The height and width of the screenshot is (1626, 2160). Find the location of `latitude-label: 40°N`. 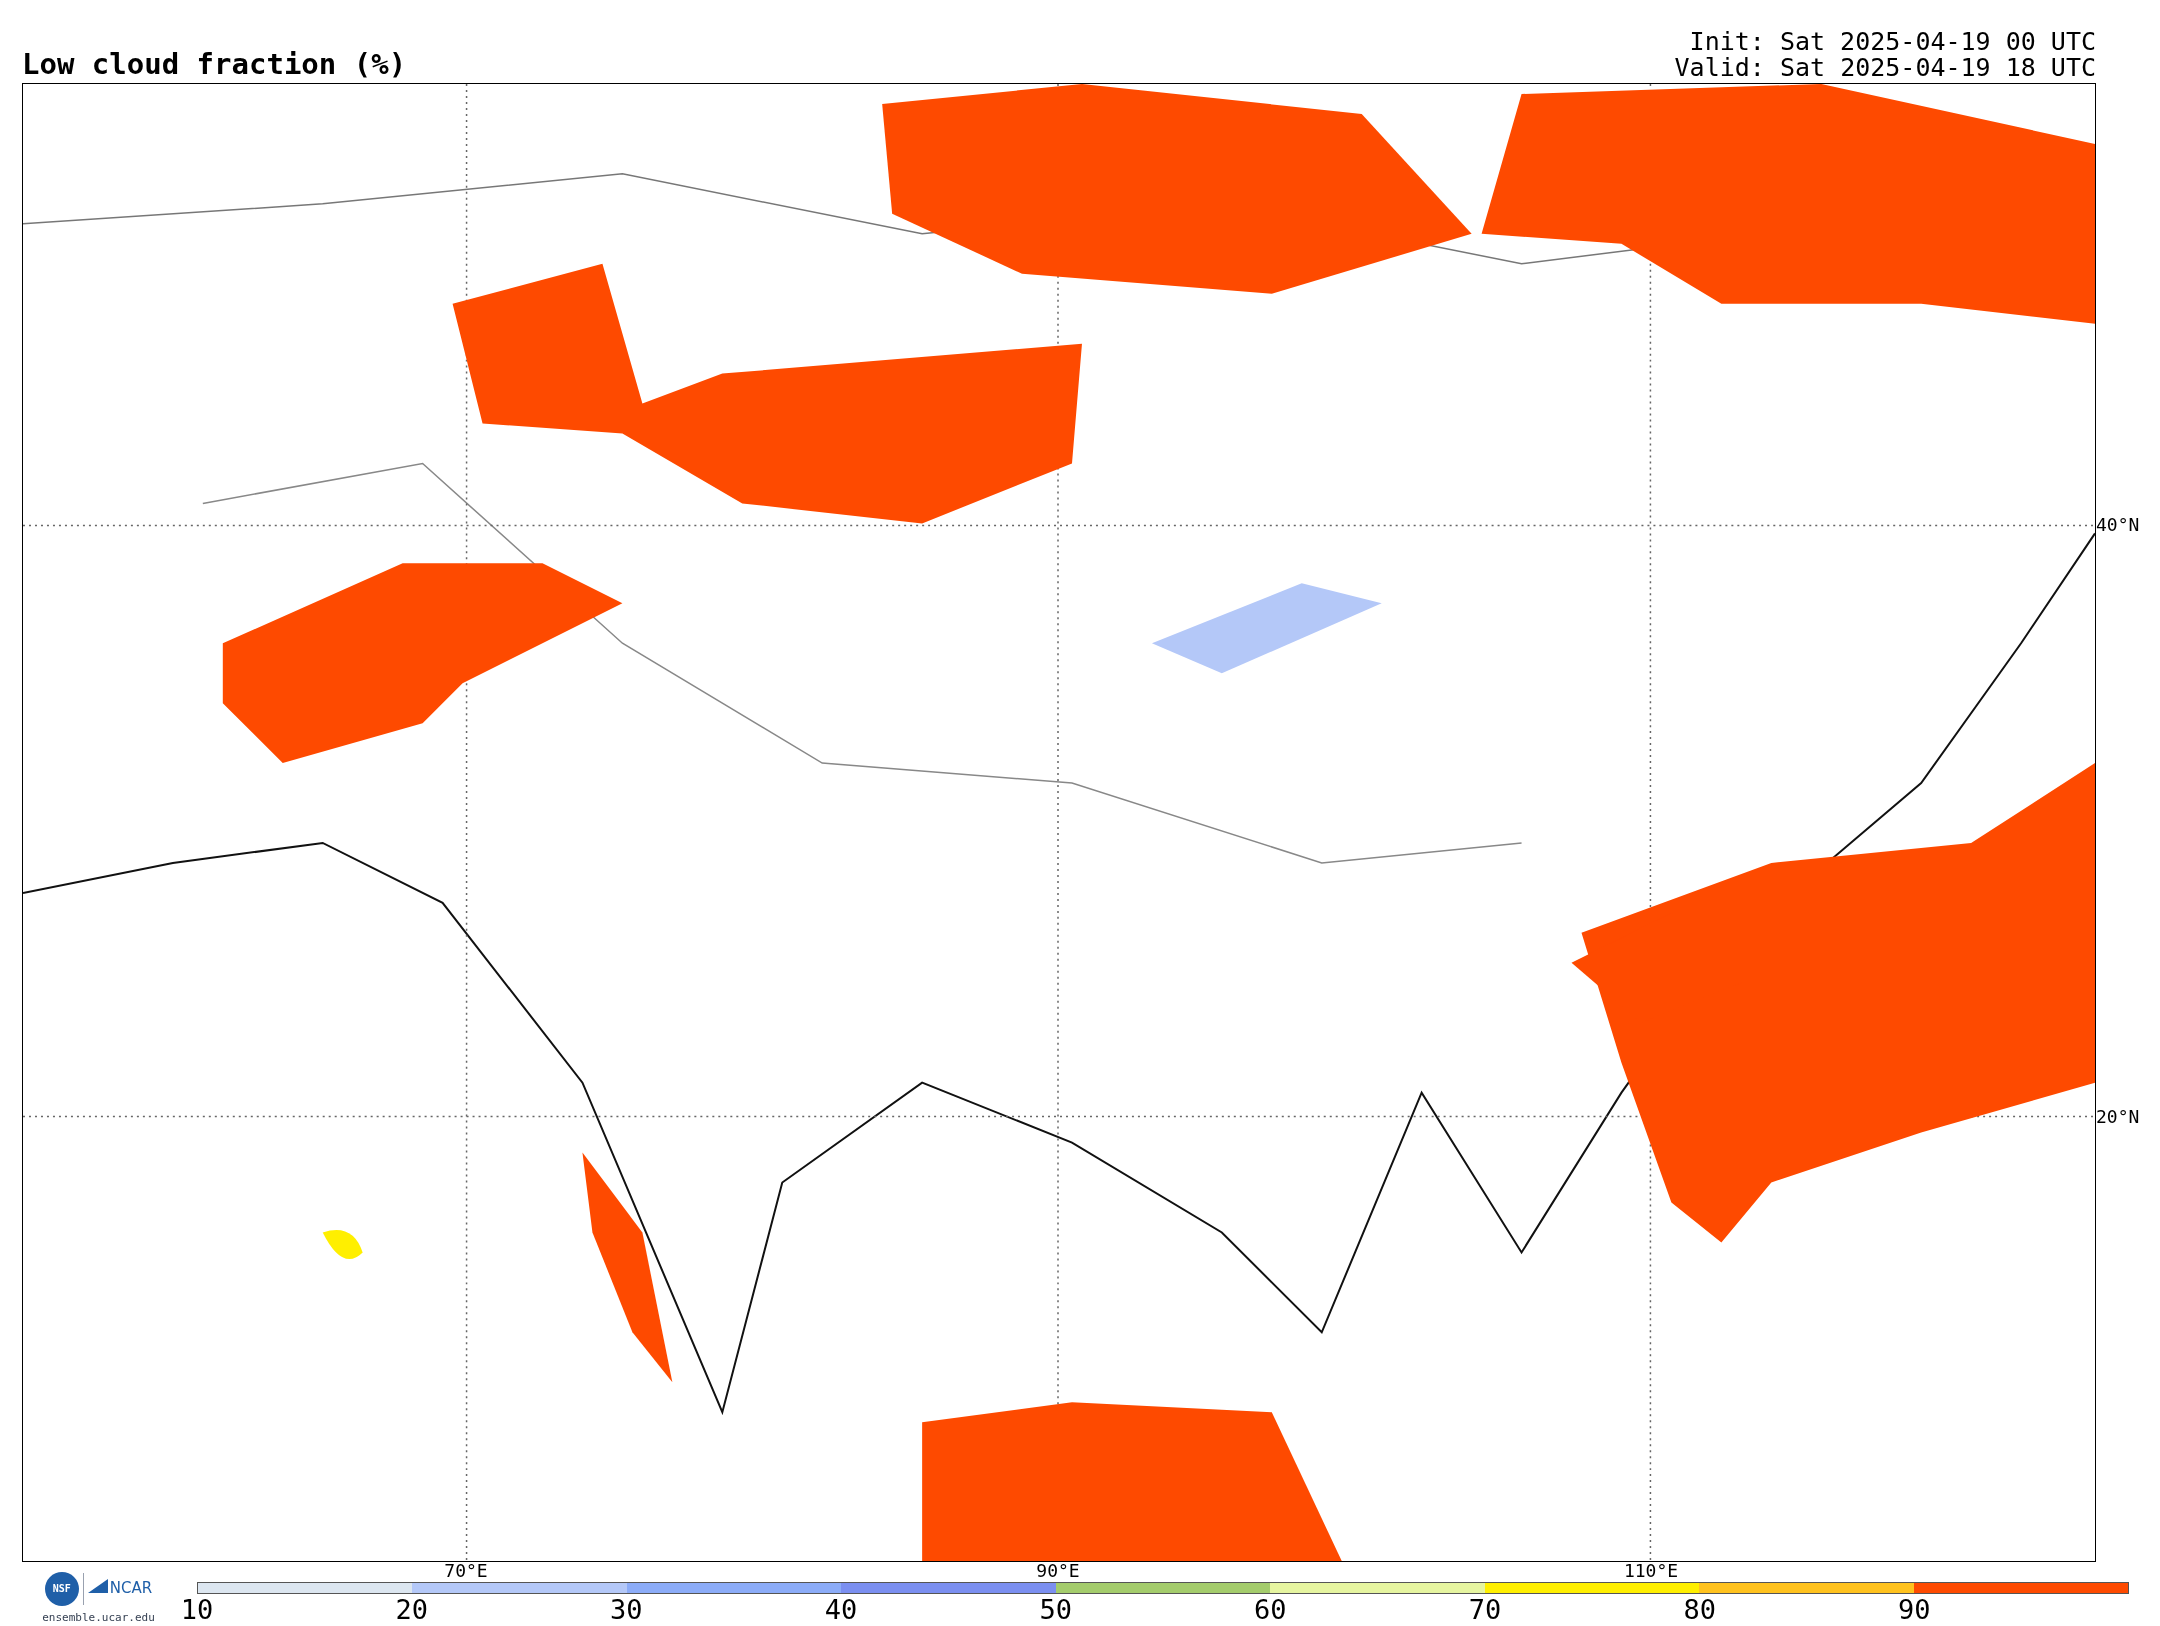

latitude-label: 40°N is located at coordinates (2118, 524).